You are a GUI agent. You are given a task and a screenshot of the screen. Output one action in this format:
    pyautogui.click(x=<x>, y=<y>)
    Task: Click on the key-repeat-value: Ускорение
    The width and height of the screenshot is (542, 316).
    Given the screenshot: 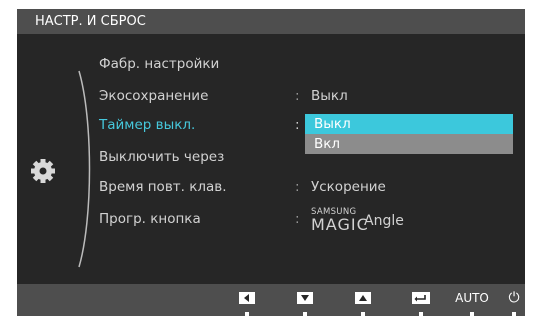 What is the action you would take?
    pyautogui.click(x=348, y=187)
    